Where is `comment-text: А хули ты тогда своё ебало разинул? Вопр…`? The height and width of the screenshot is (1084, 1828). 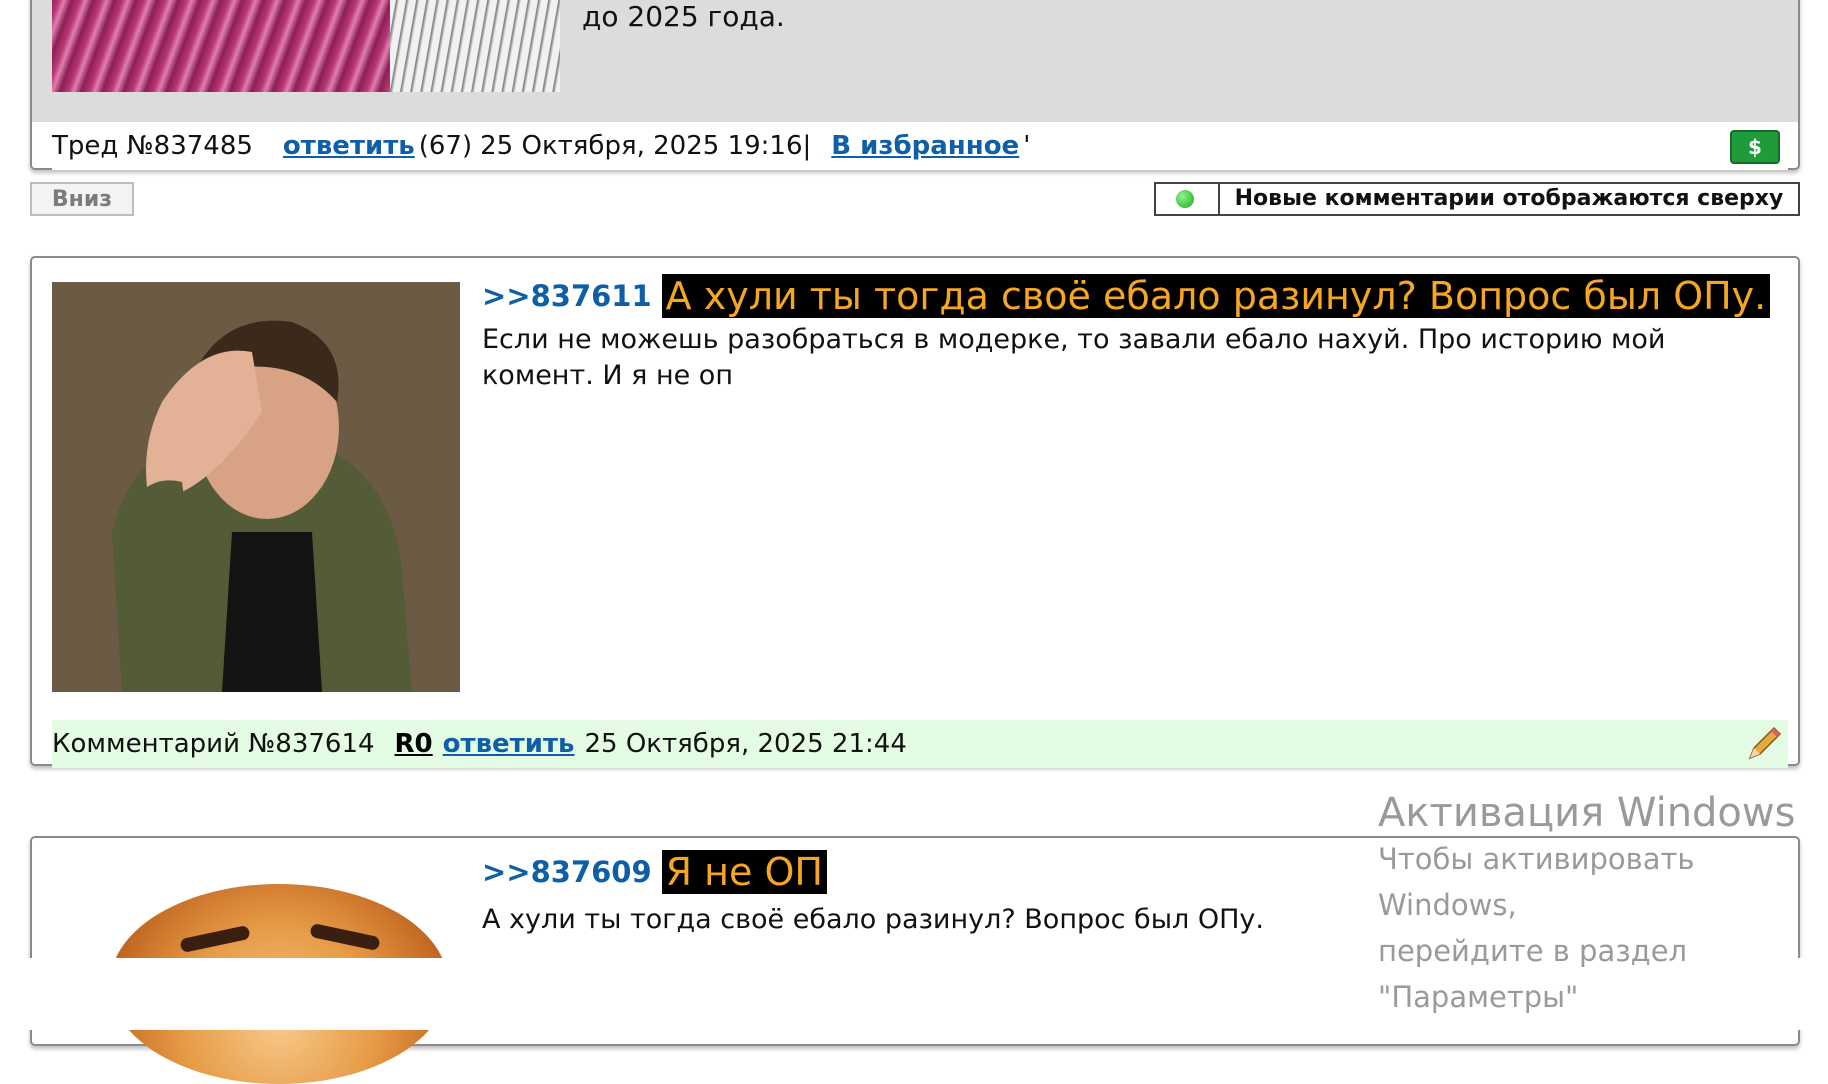
comment-text: А хули ты тогда своё ебало разинул? Вопр… is located at coordinates (873, 919).